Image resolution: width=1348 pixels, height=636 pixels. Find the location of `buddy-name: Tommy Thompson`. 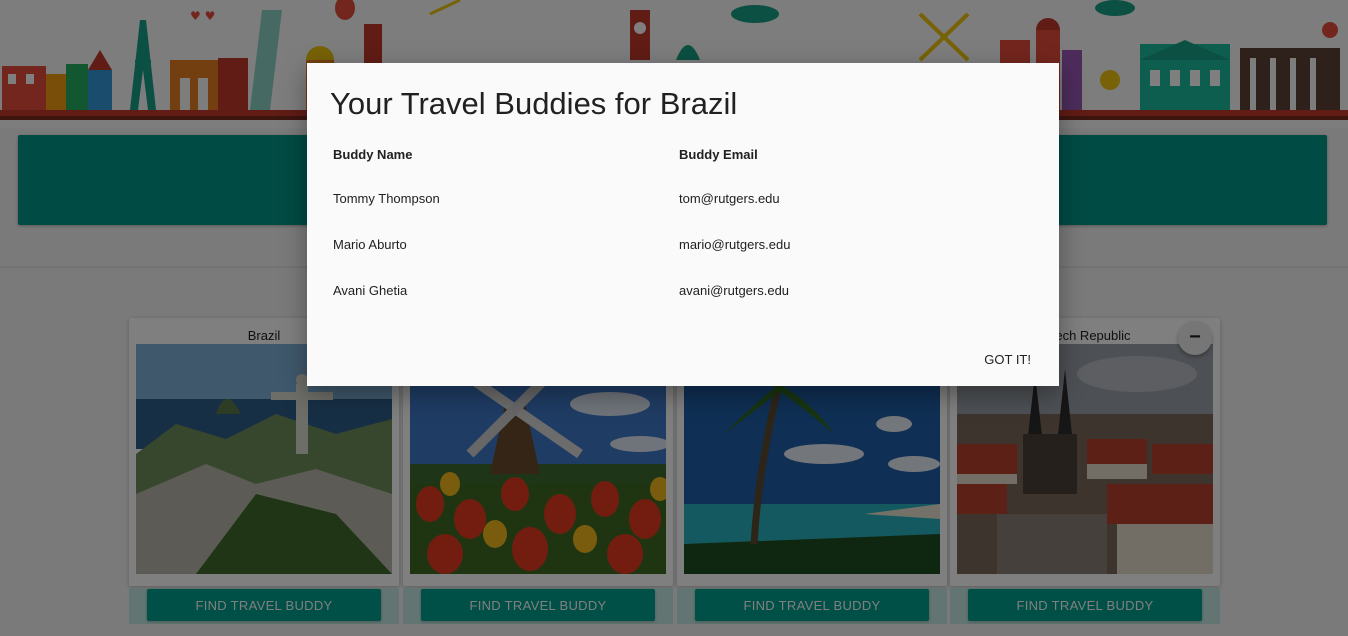

buddy-name: Tommy Thompson is located at coordinates (386, 198).